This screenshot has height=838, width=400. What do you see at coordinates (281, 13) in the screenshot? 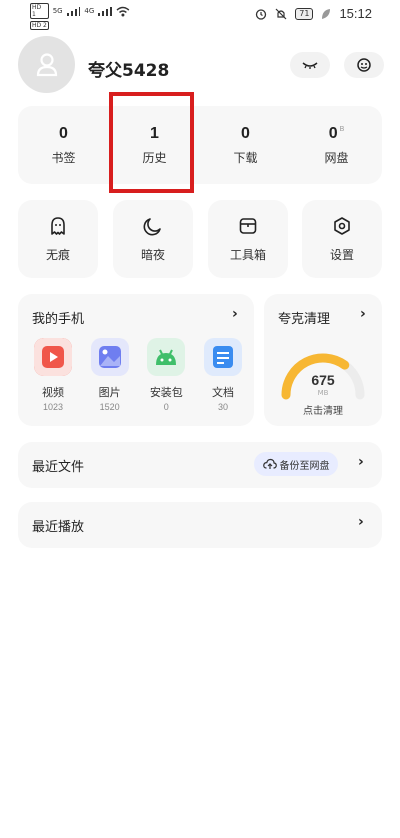
I see `mute-bell-icon` at bounding box center [281, 13].